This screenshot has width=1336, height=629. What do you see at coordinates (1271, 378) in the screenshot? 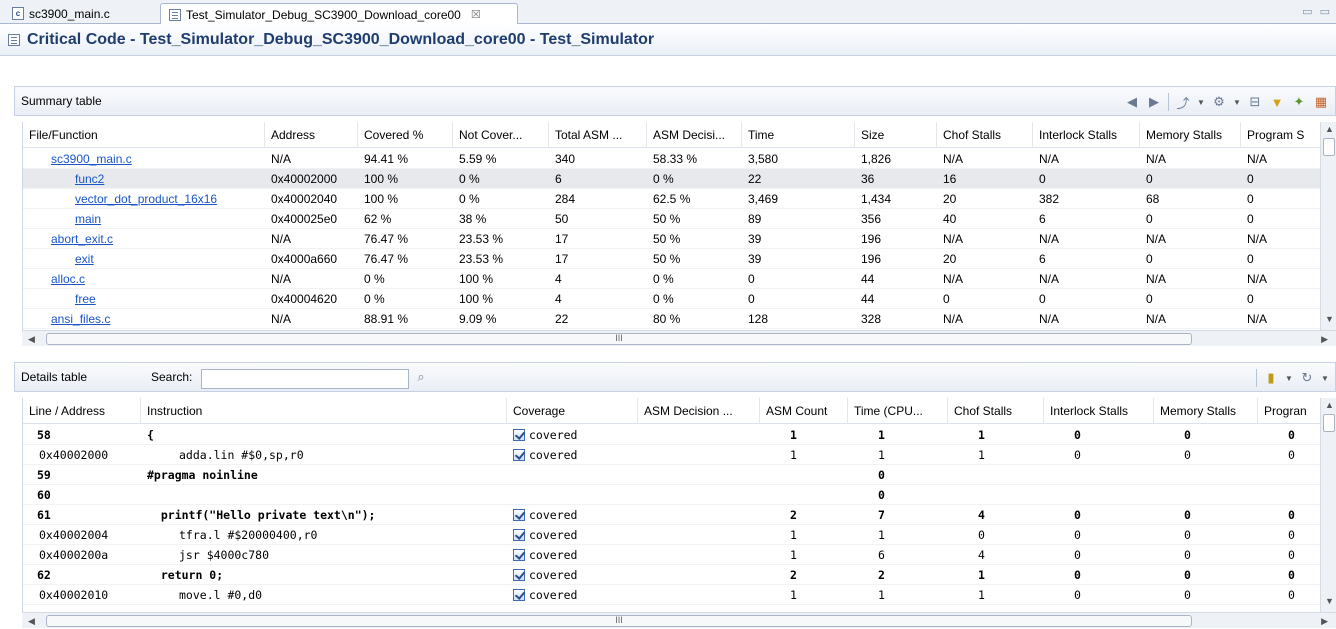
I see `chart-icon: ▮` at bounding box center [1271, 378].